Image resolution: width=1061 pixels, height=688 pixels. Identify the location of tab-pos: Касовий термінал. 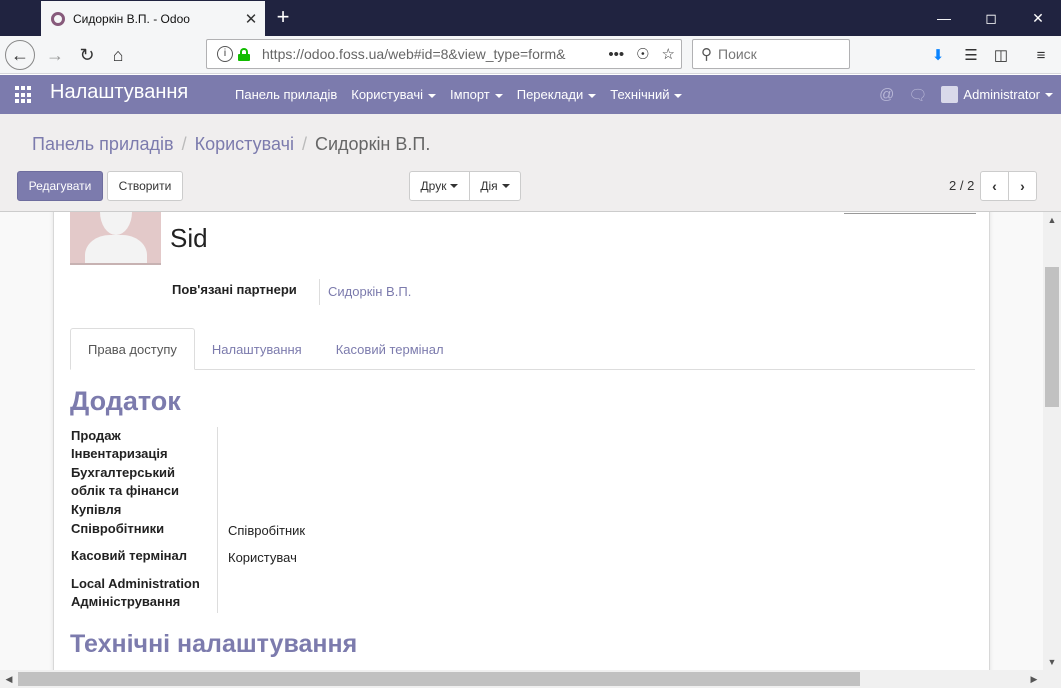
(390, 349).